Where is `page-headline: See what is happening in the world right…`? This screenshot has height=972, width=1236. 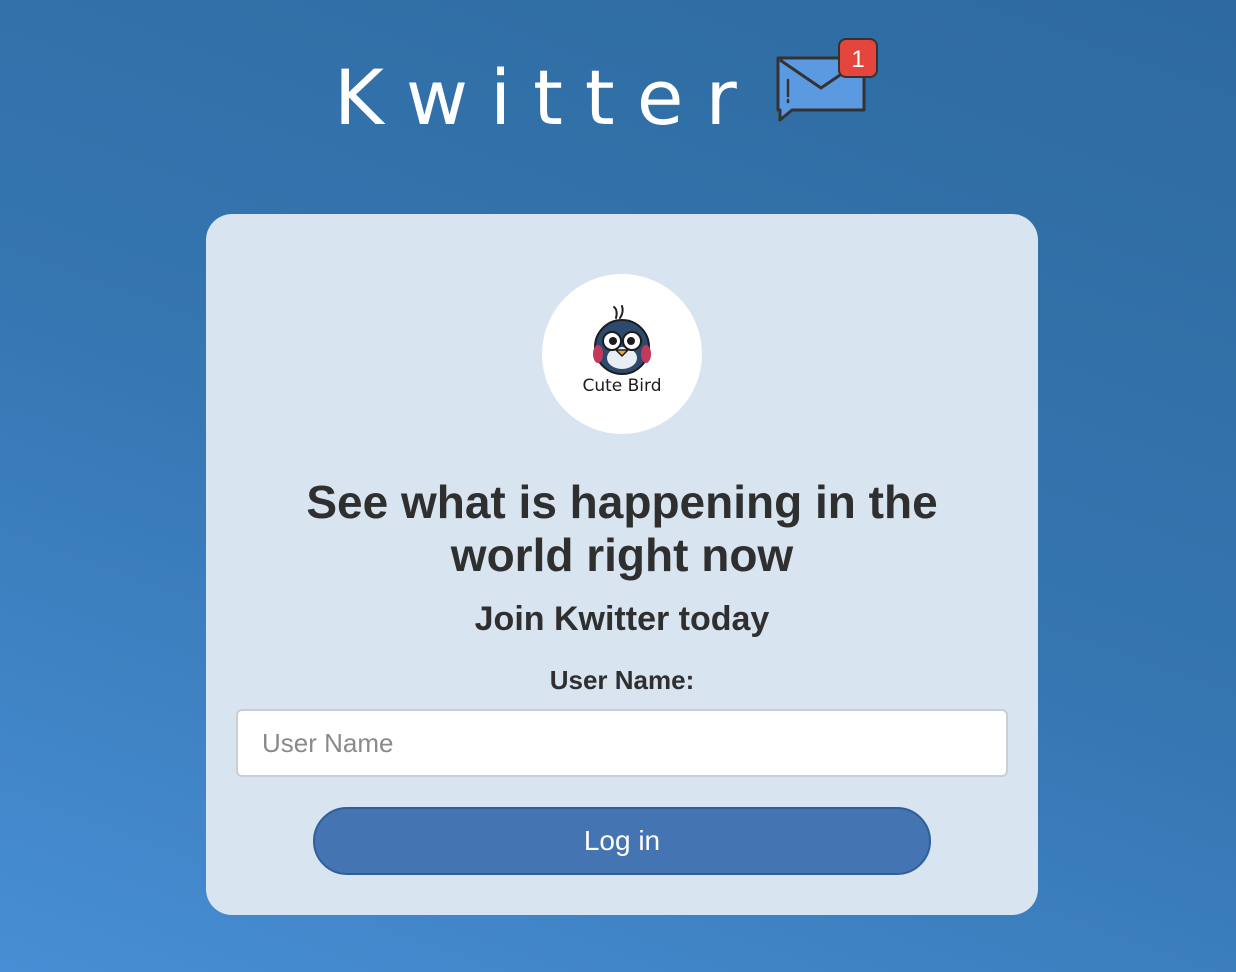
page-headline: See what is happening in the world right… is located at coordinates (622, 528).